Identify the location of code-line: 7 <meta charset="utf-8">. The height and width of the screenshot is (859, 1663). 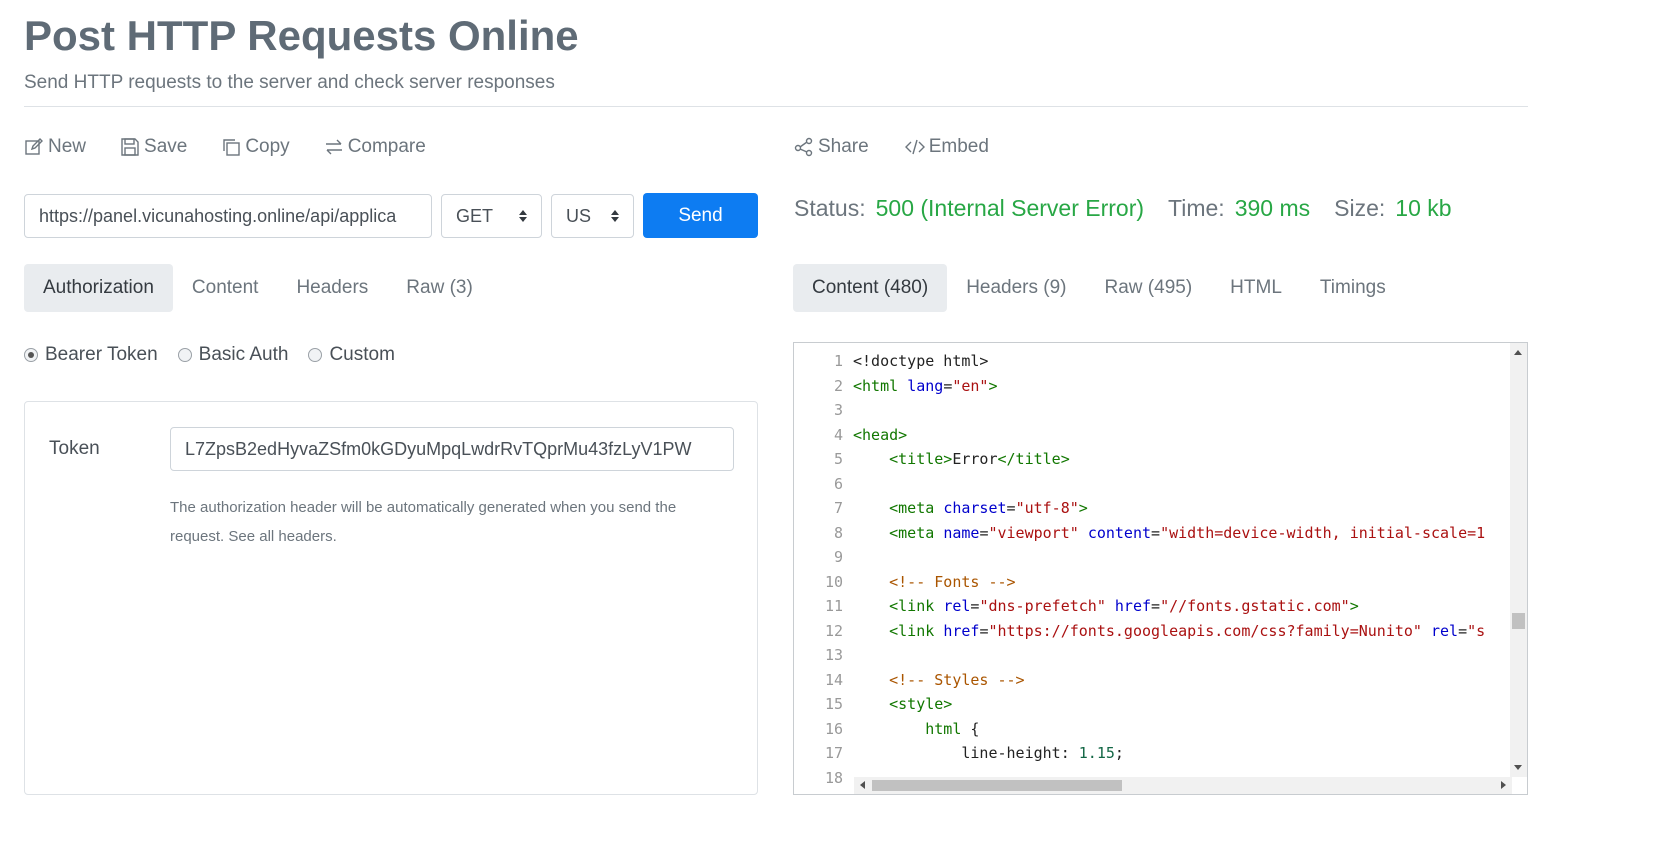
(1139, 508).